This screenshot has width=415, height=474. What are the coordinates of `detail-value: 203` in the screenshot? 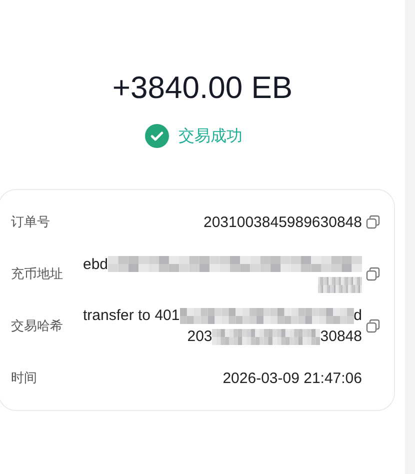 It's located at (199, 336).